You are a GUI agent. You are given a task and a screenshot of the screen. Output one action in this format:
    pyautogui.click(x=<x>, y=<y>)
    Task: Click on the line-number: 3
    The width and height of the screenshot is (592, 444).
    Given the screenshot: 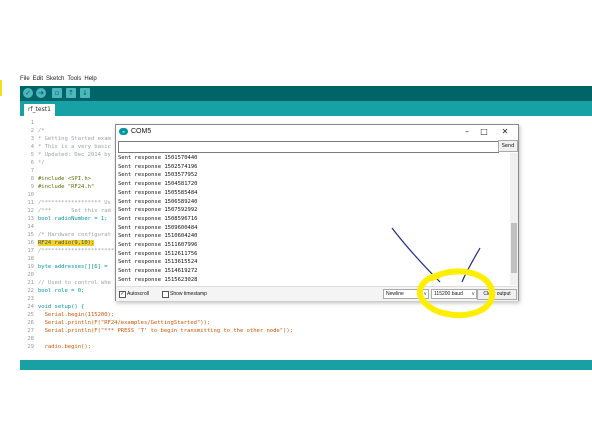 What is the action you would take?
    pyautogui.click(x=32, y=139)
    